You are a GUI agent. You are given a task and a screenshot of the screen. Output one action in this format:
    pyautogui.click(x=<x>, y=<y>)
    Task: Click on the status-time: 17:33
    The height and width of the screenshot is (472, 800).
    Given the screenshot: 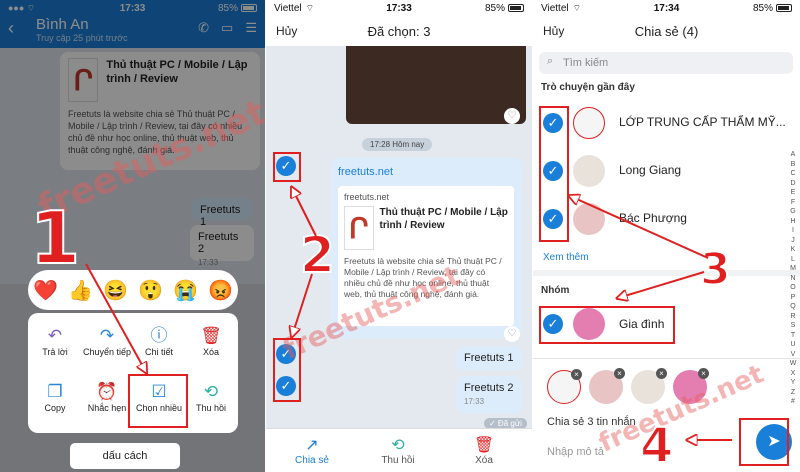 What is the action you would take?
    pyautogui.click(x=399, y=8)
    